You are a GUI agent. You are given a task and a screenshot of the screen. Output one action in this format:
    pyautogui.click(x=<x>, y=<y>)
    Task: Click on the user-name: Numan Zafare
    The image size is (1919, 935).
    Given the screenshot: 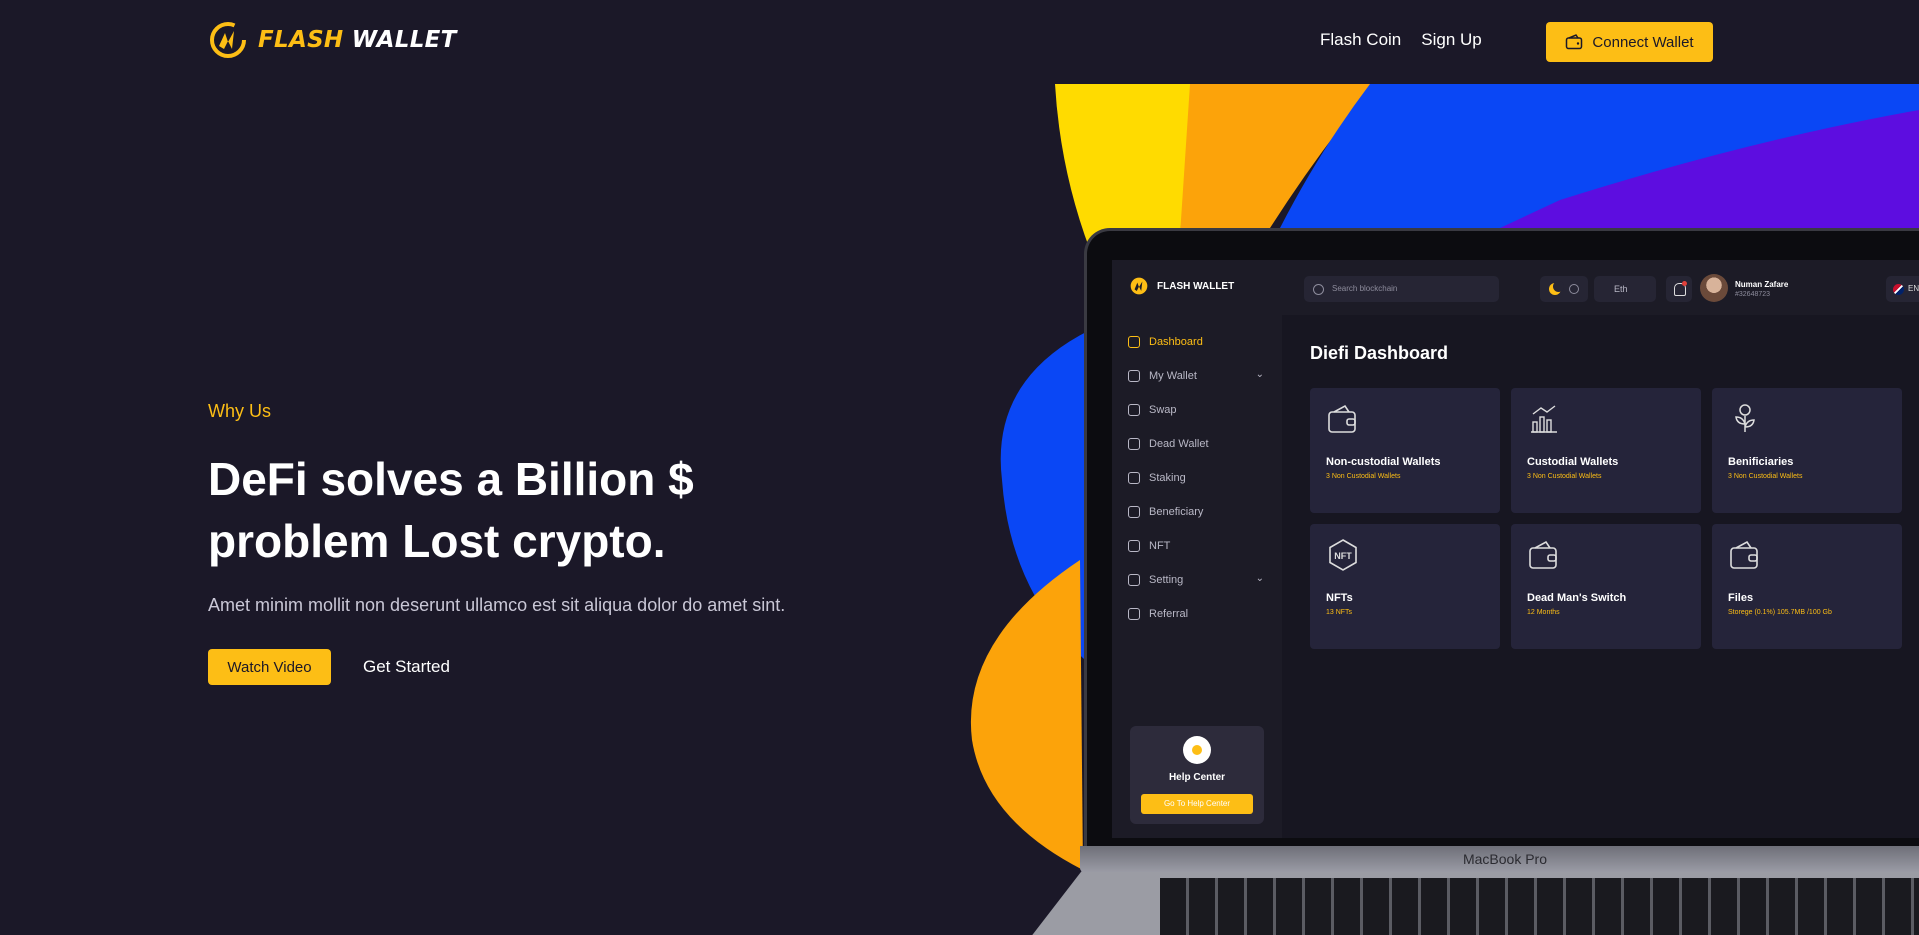 What is the action you would take?
    pyautogui.click(x=1762, y=284)
    